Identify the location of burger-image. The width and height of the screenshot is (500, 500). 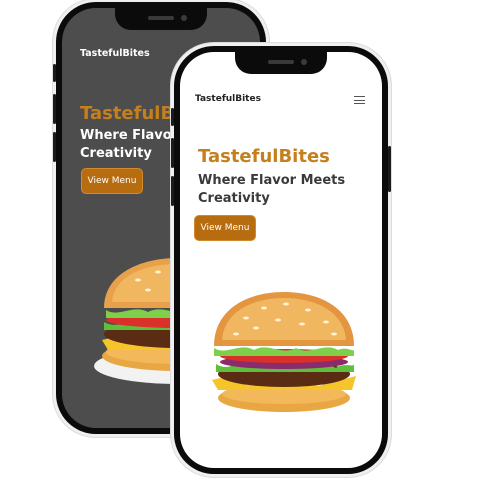
(284, 352).